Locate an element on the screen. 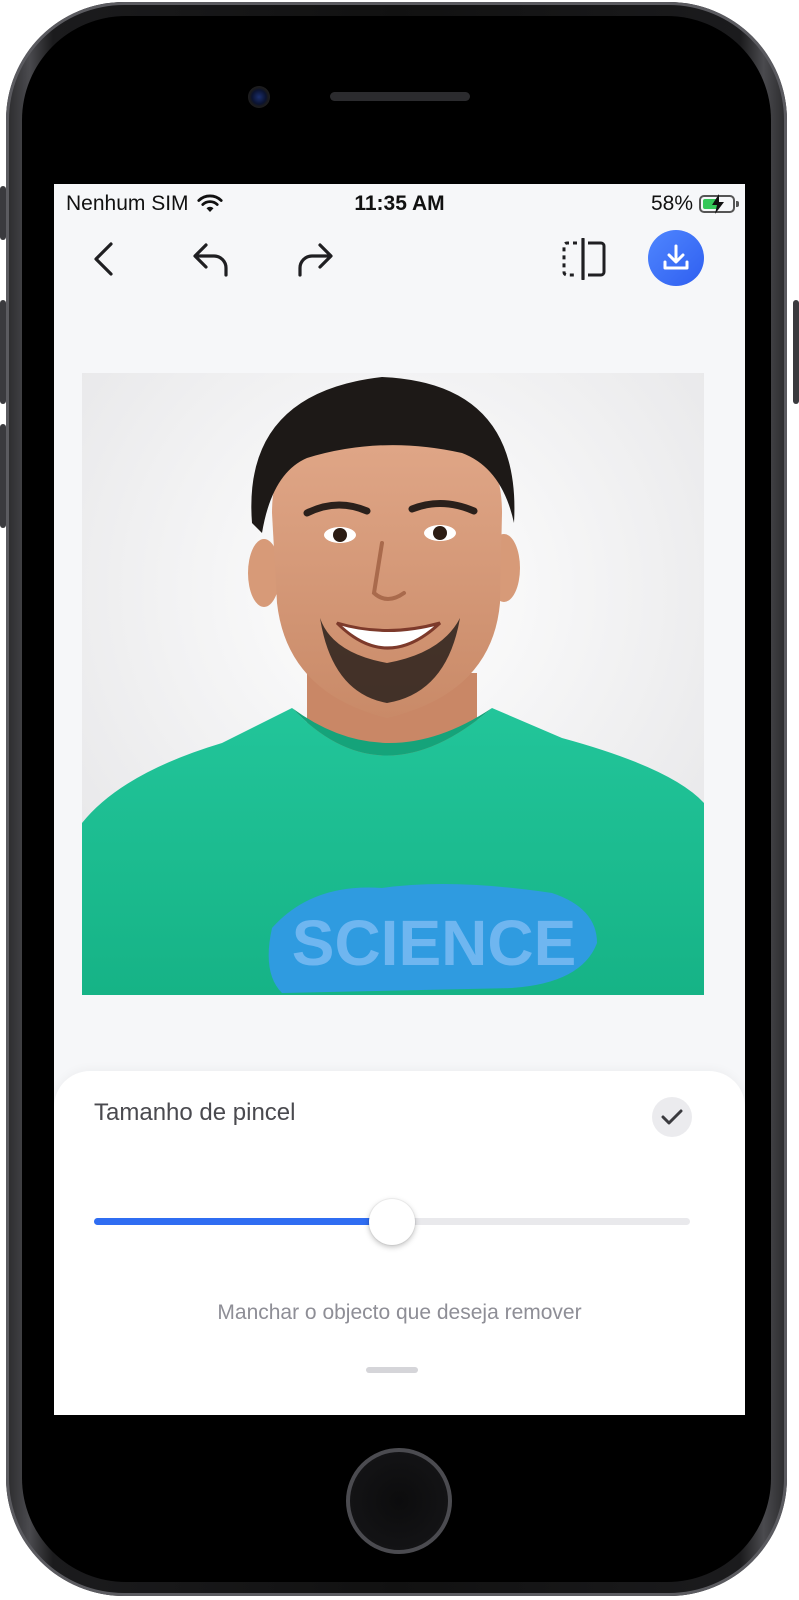 Image resolution: width=799 pixels, height=1600 pixels. chevron-left-icon is located at coordinates (103, 259).